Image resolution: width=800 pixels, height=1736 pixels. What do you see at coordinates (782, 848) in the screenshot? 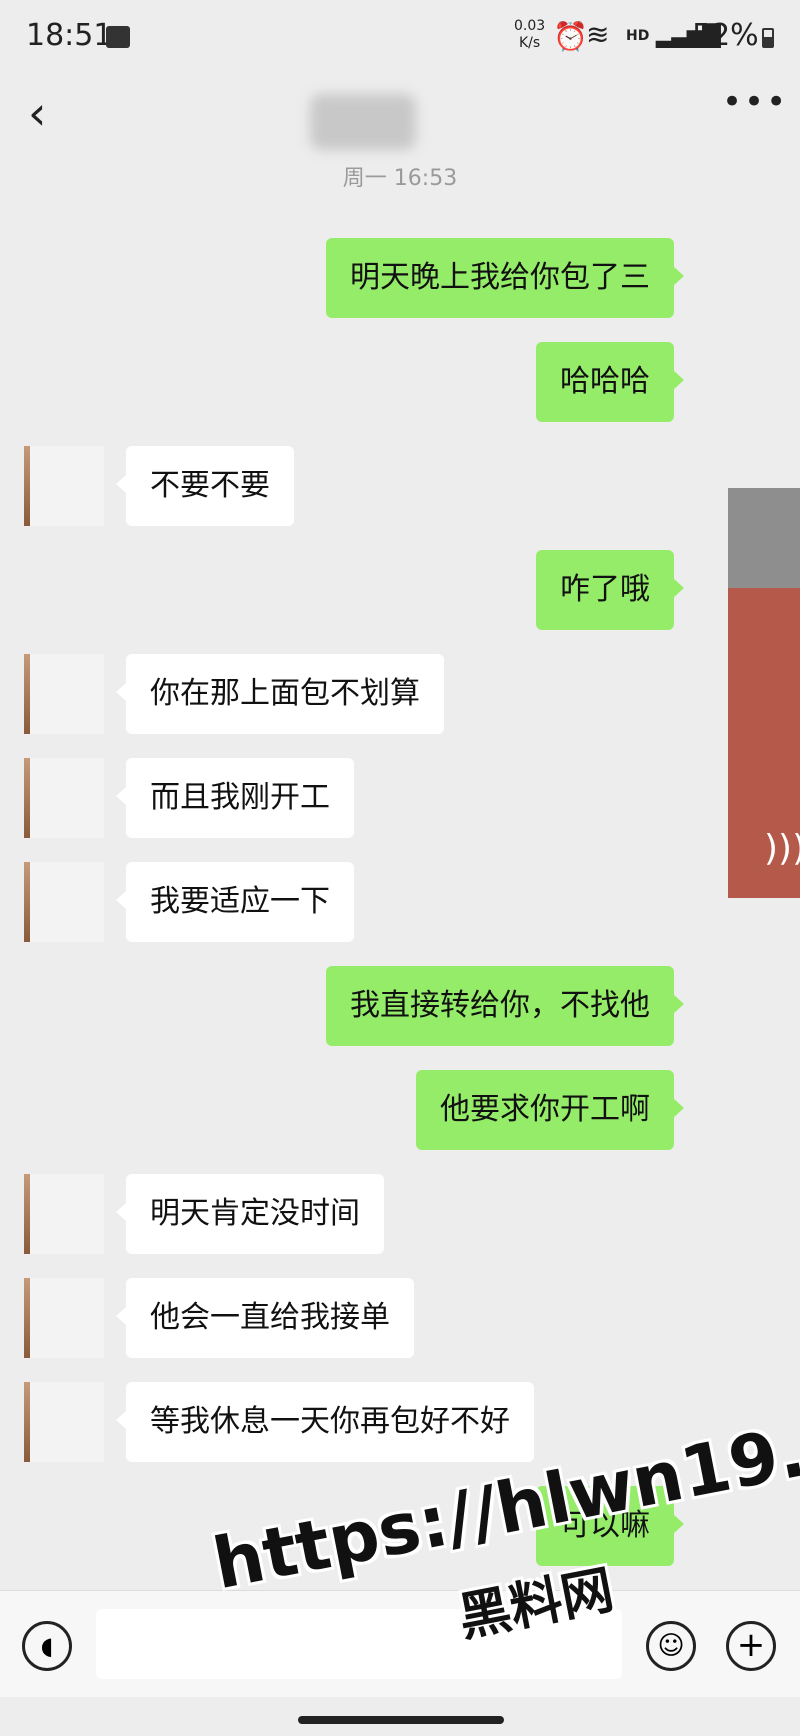
I see `speaker-icon: )))` at bounding box center [782, 848].